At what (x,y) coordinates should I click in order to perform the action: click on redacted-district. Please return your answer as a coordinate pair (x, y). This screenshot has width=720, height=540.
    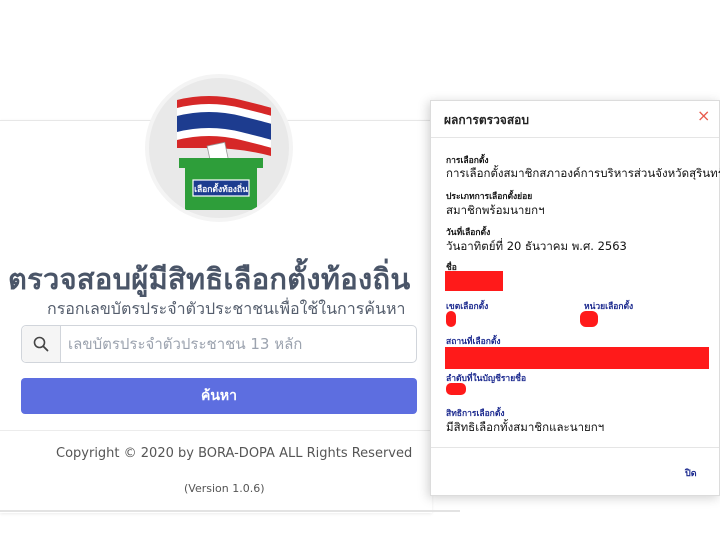
    Looking at the image, I should click on (451, 319).